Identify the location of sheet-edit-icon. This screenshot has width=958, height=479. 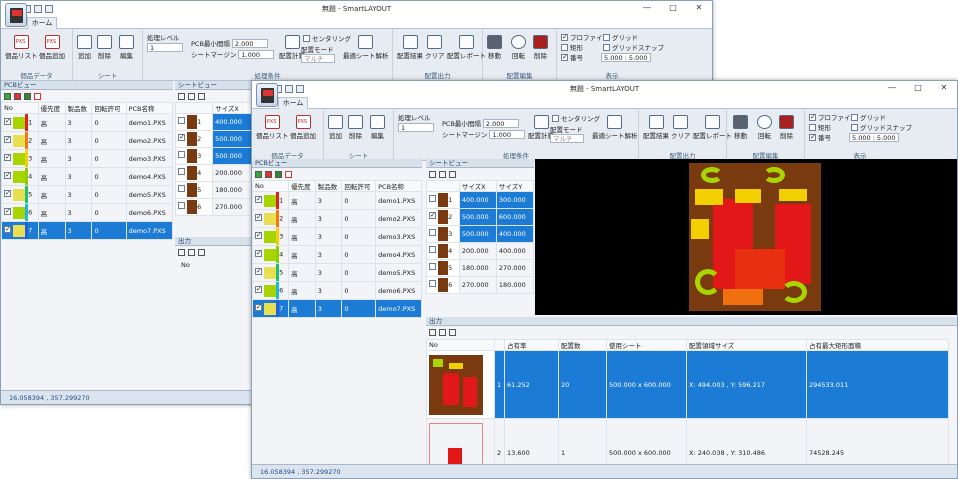
(201, 96).